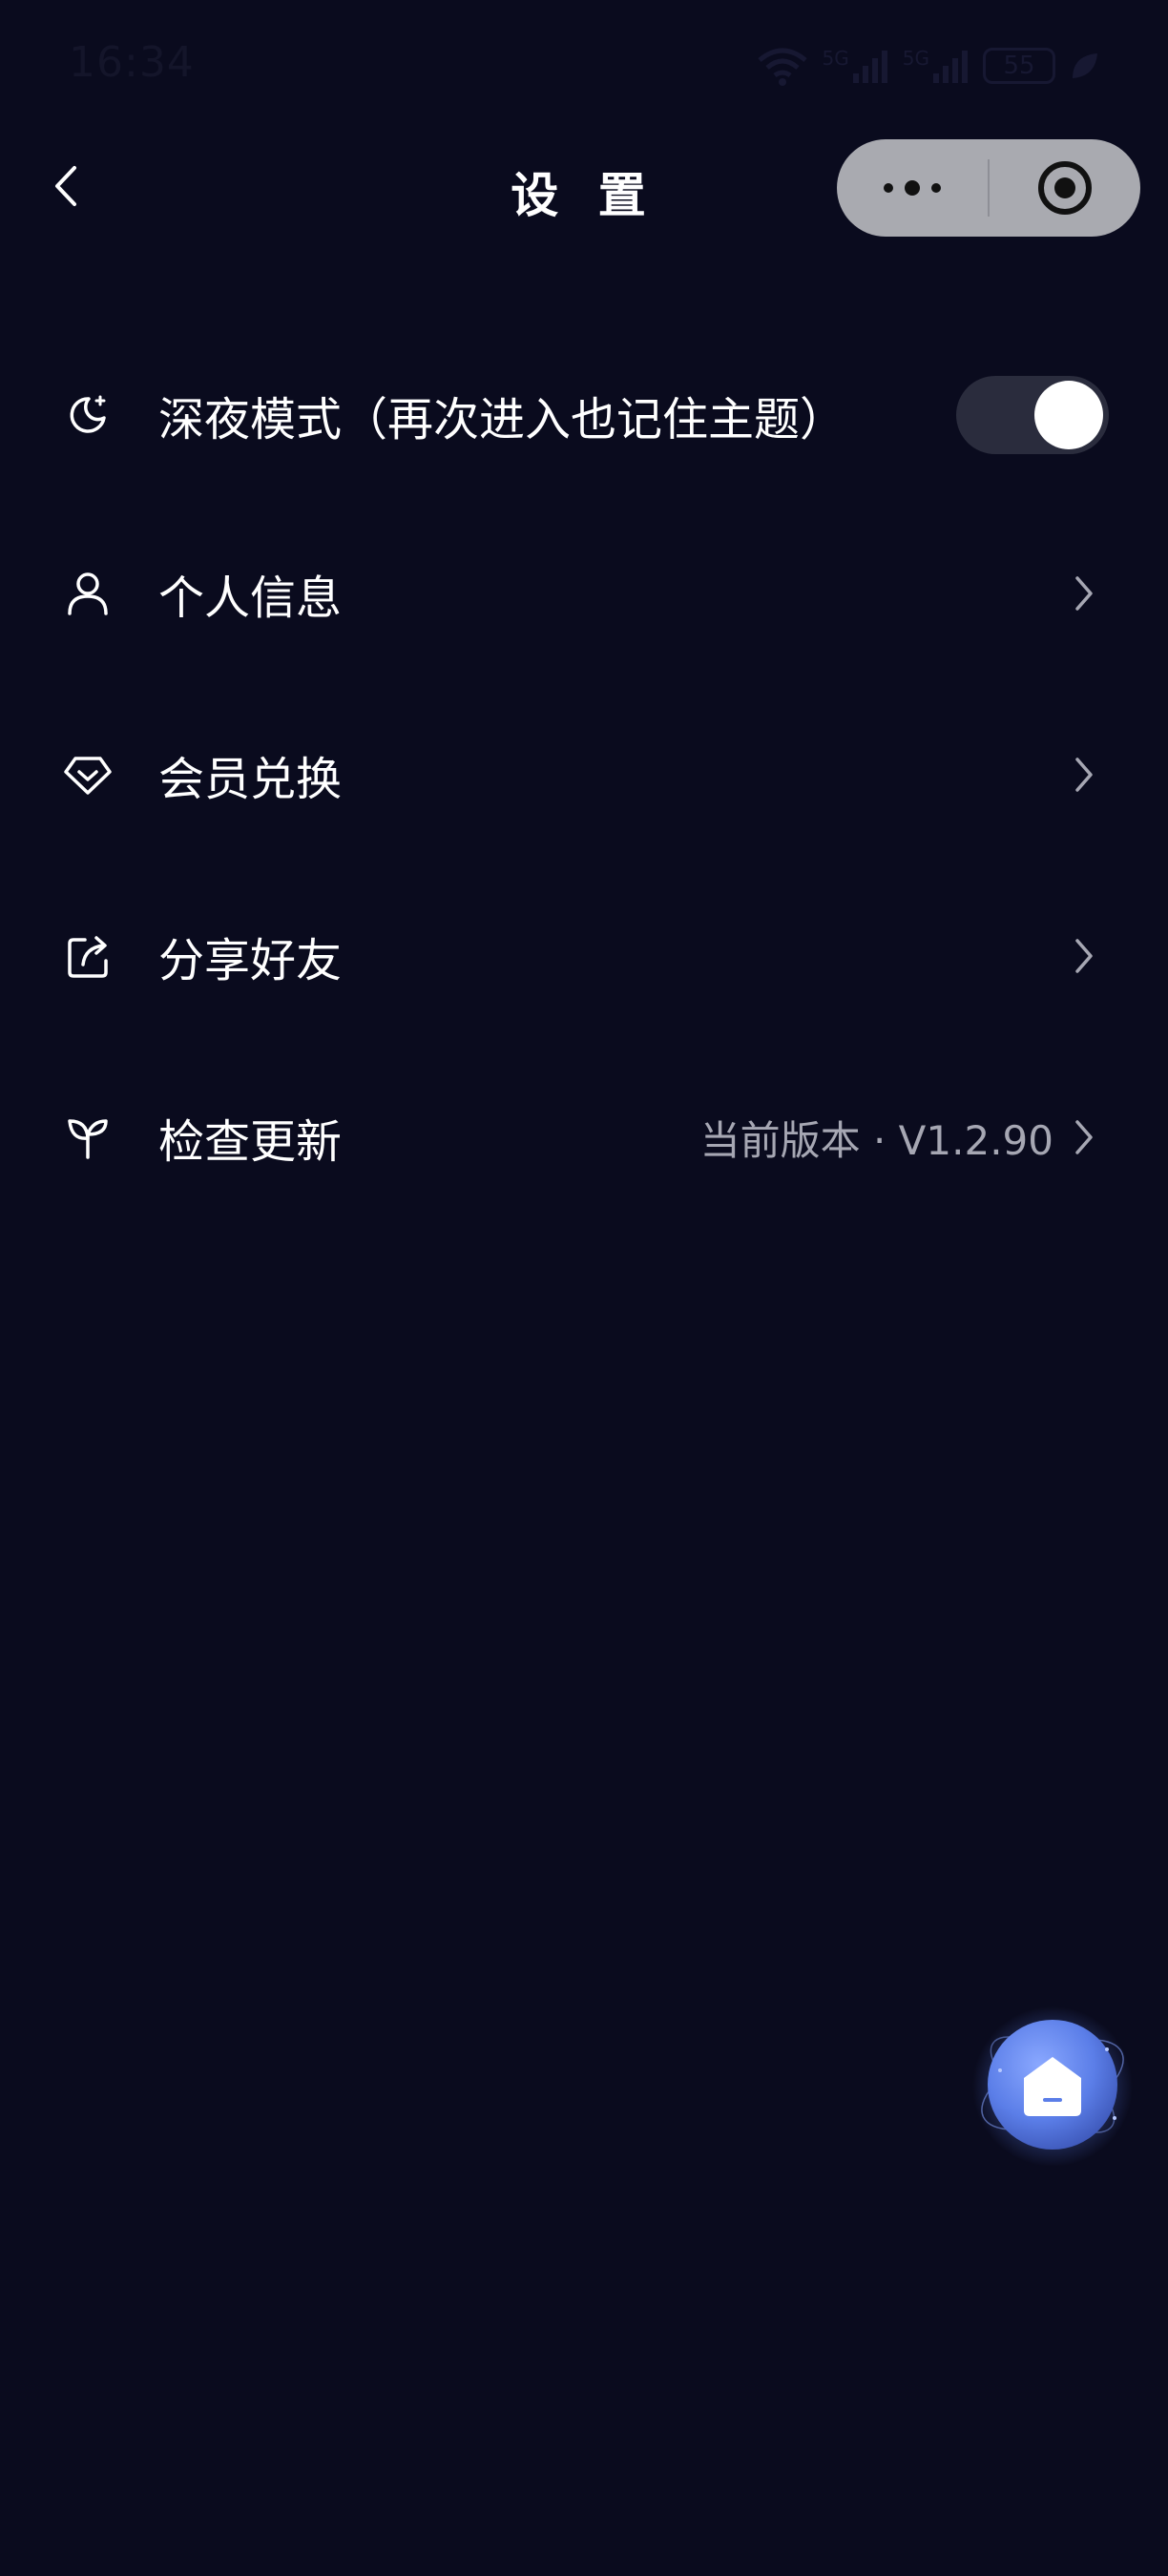  I want to click on settings-item-membership-redeem: 会员兑换, so click(584, 775).